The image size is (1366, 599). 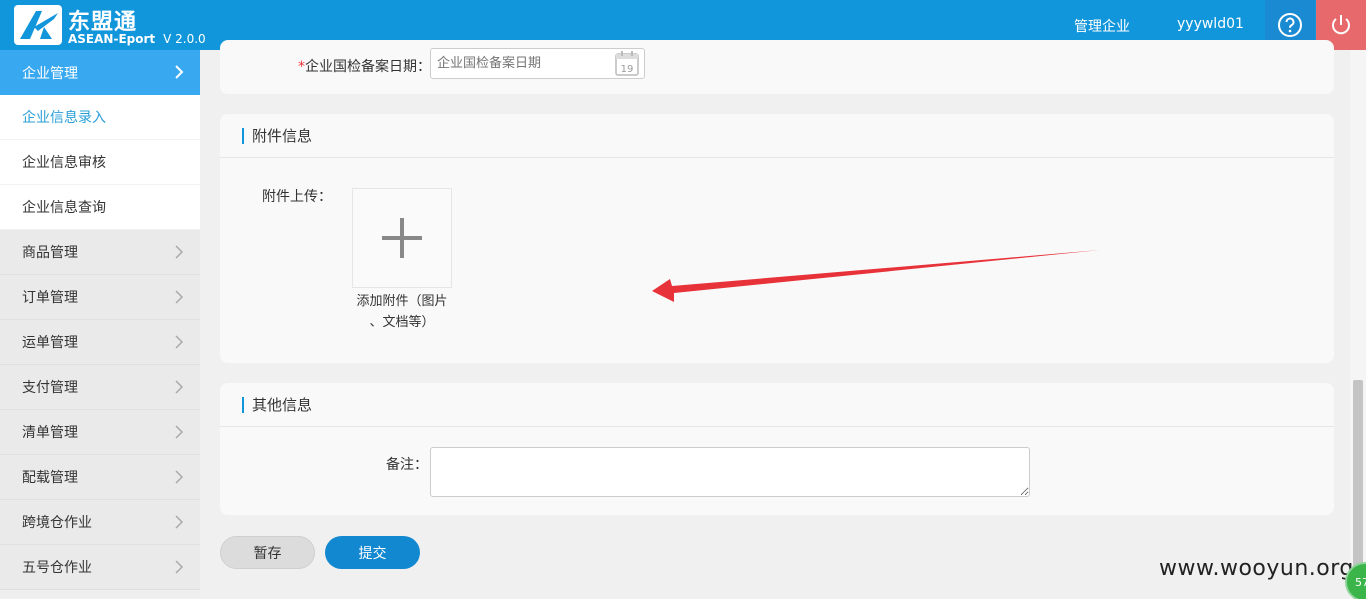 I want to click on other-section-title: 其他信息, so click(x=282, y=405).